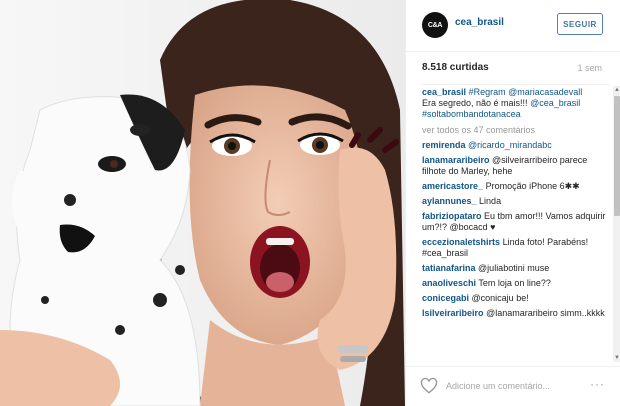 The height and width of the screenshot is (406, 620). I want to click on comment-text: Tem loja on line??, so click(514, 283).